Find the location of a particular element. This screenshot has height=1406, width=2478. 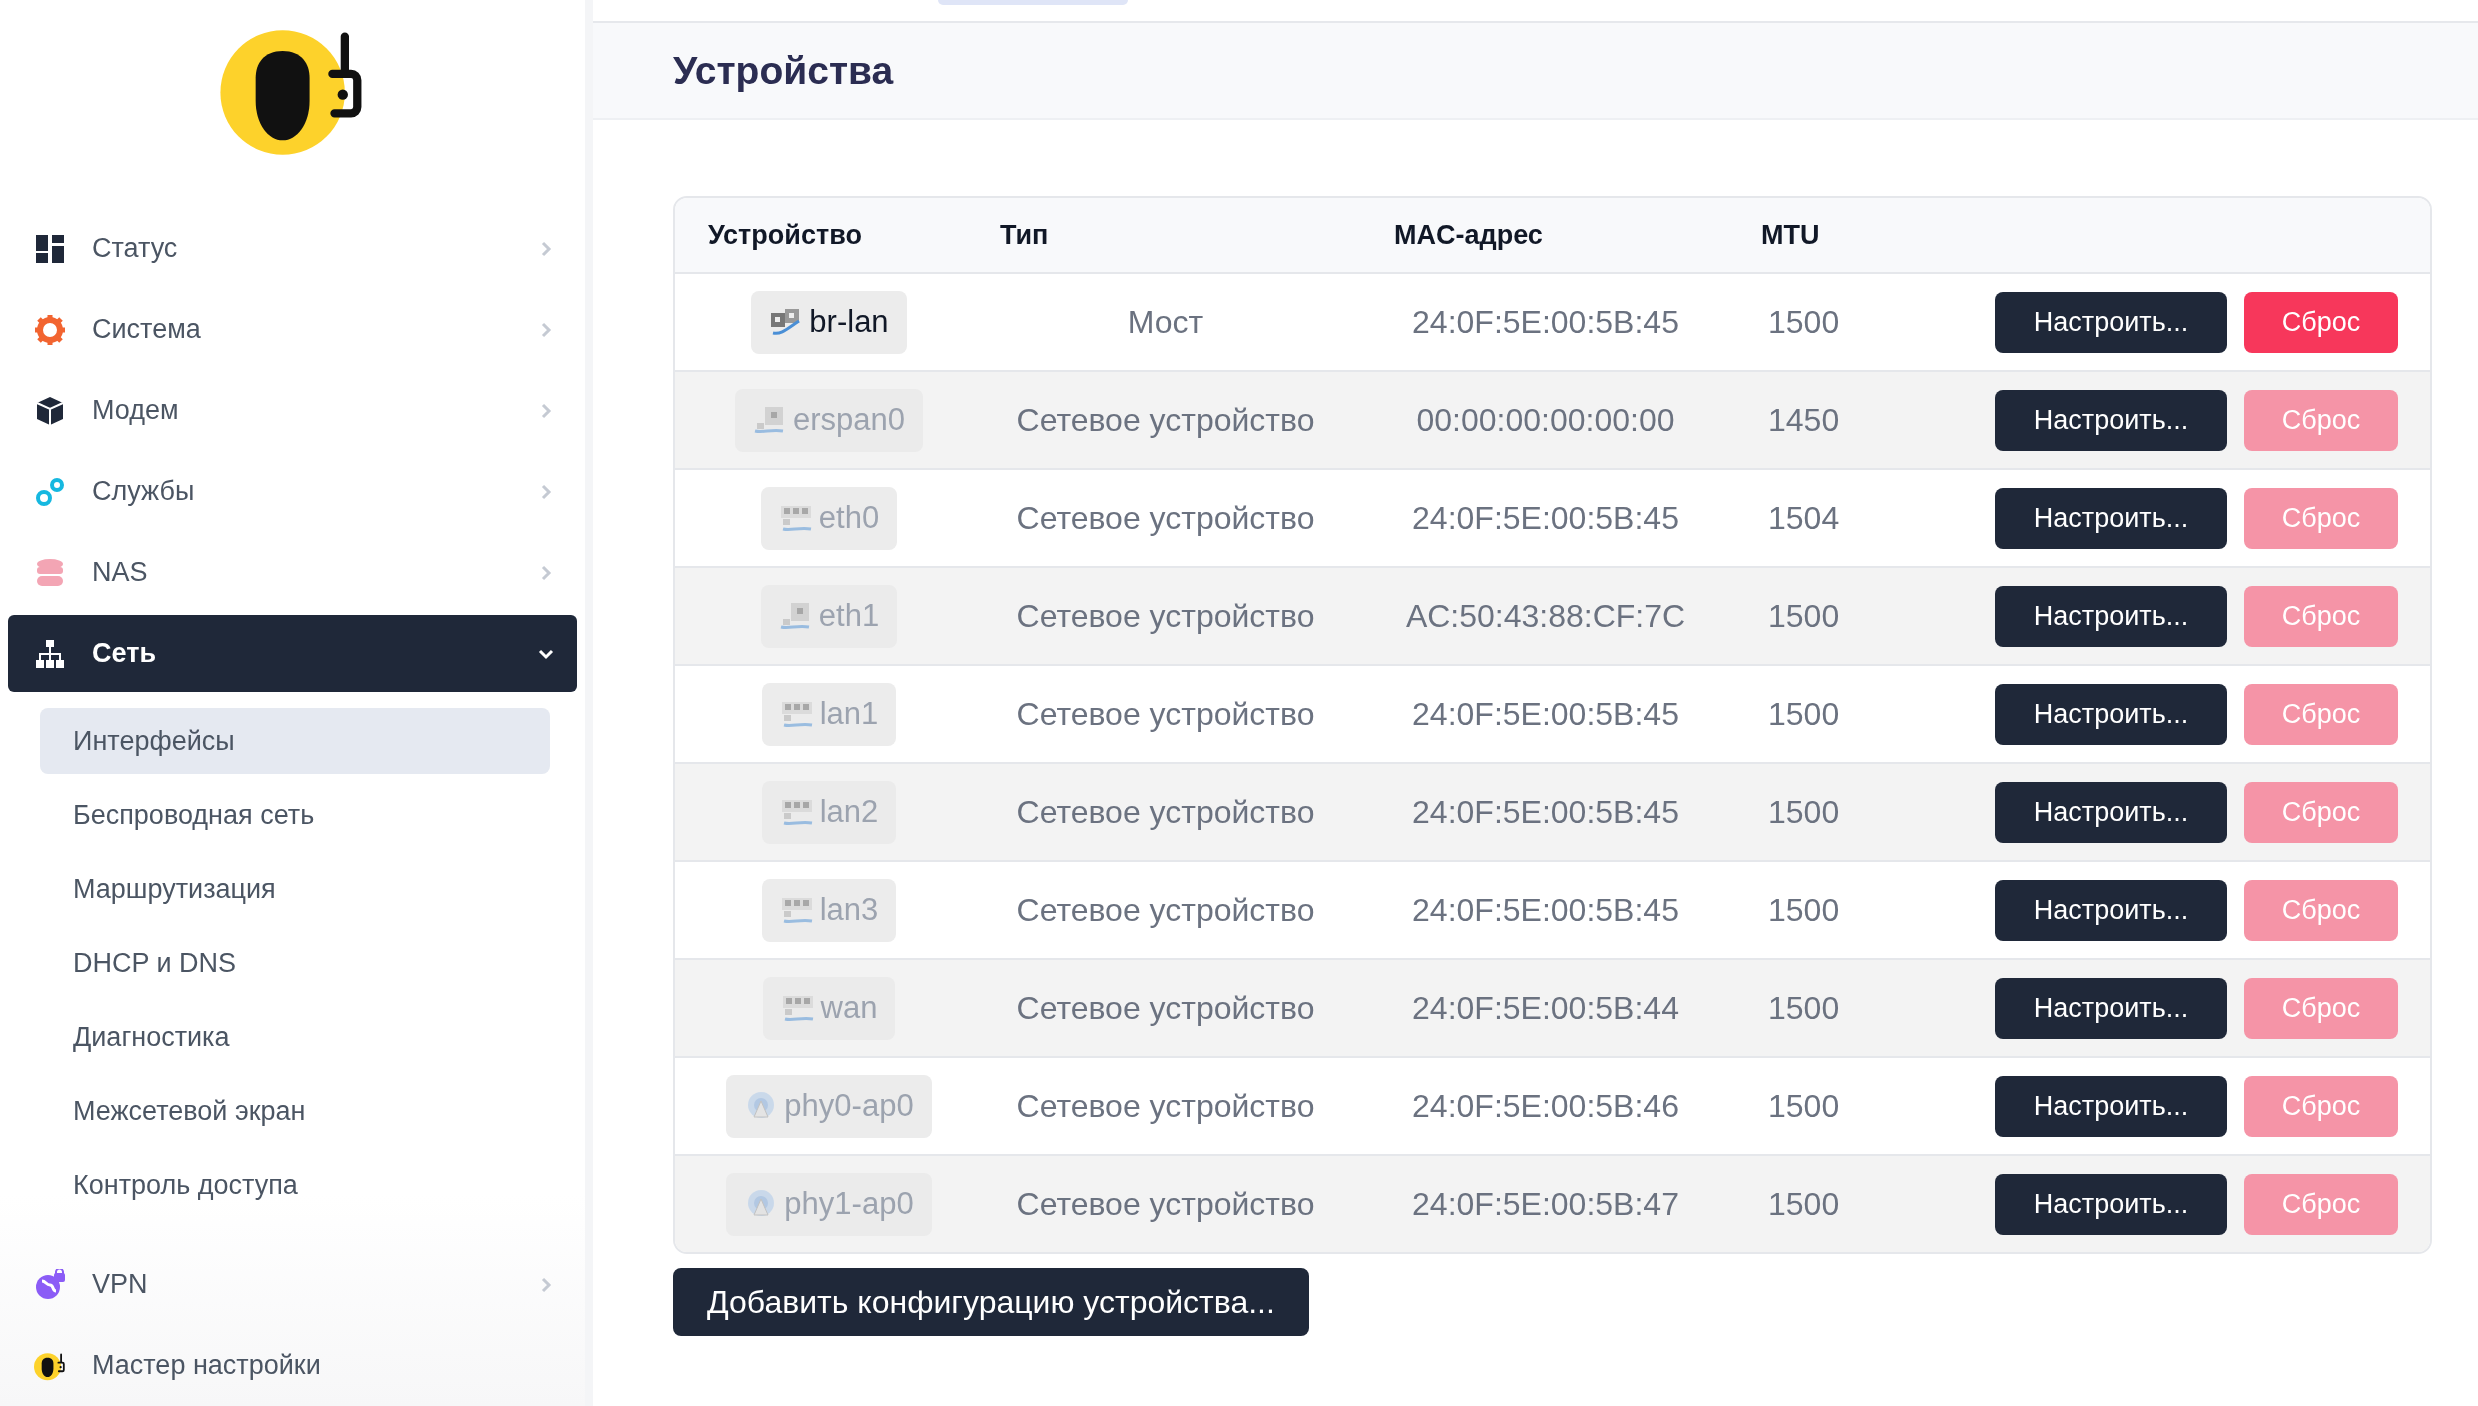

column-header: MAC-адрес is located at coordinates (1468, 235).